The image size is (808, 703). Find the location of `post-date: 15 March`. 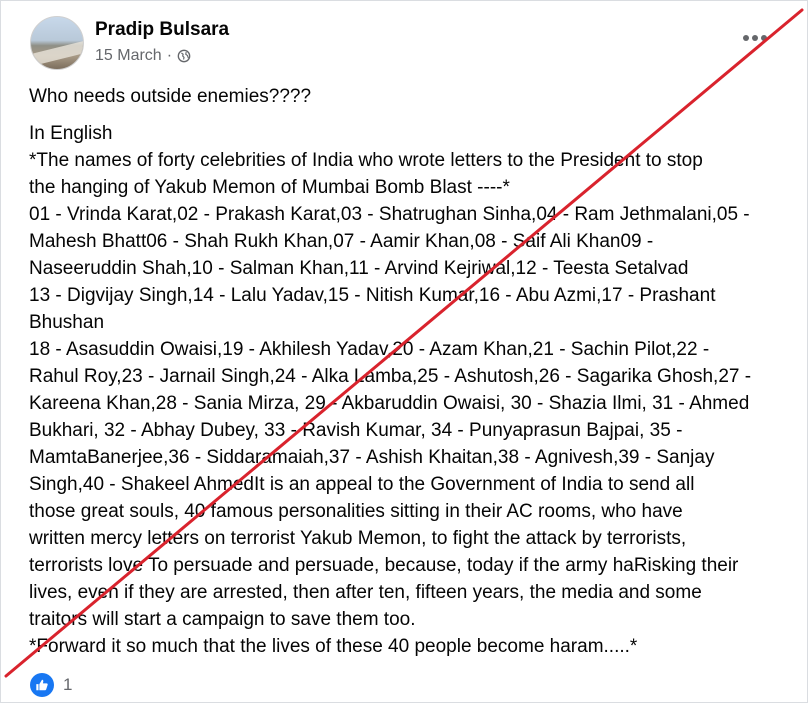

post-date: 15 March is located at coordinates (128, 56).